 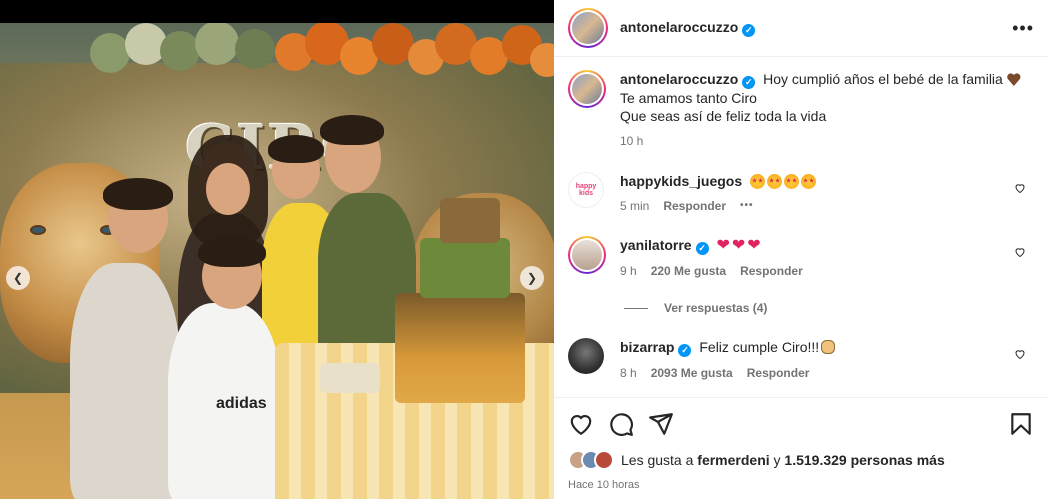 I want to click on caption-username: antonelaroccuzzo ✓, so click(x=688, y=80).